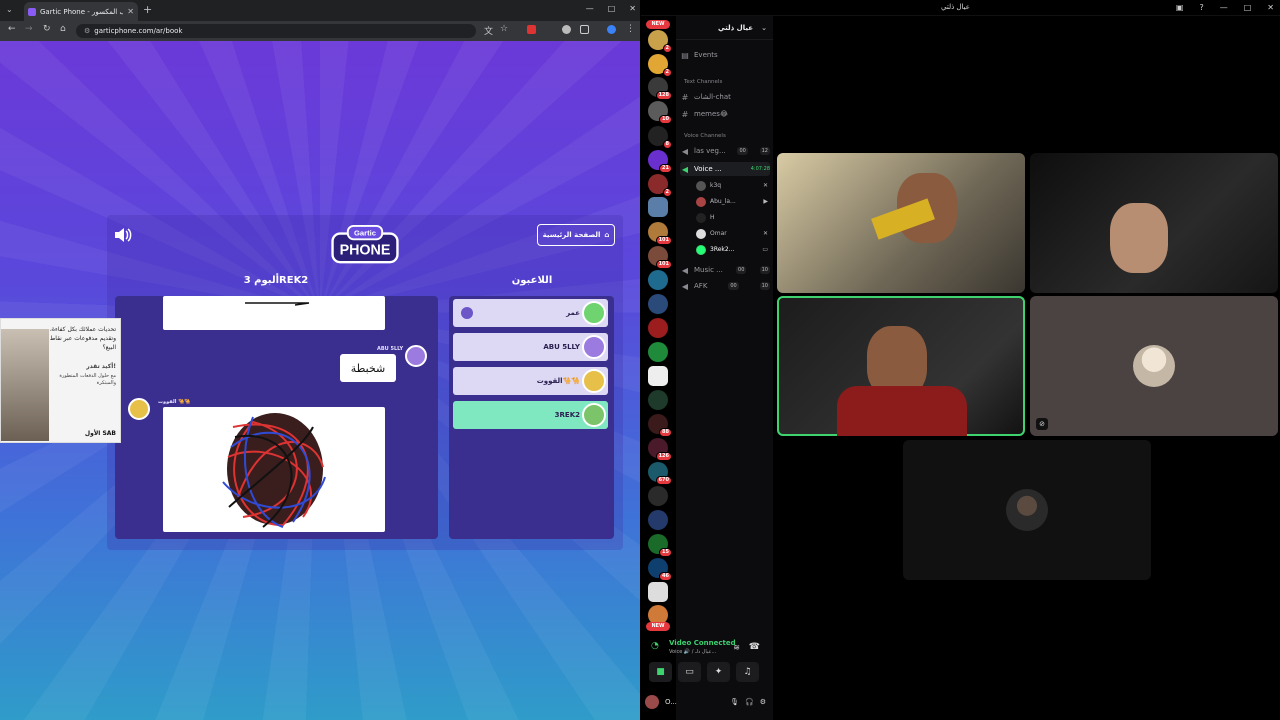 The width and height of the screenshot is (1280, 720). I want to click on server-icon: 46, so click(660, 569).